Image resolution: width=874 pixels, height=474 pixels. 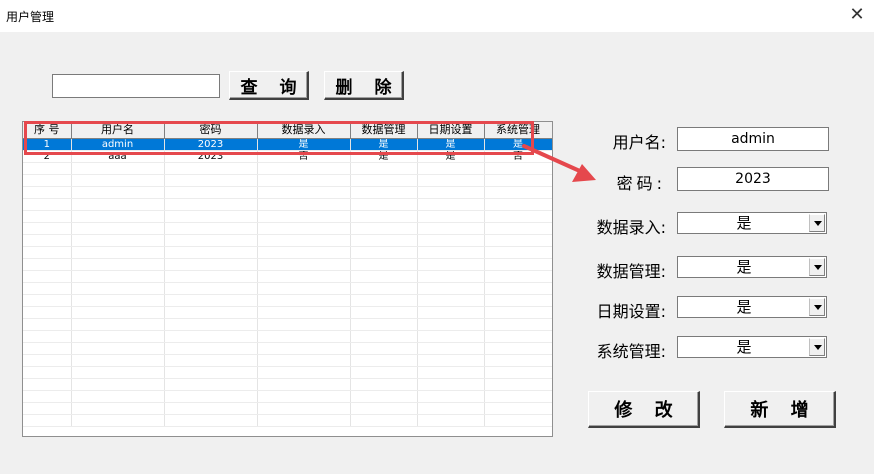 I want to click on grid-header-cell: 密码, so click(x=211, y=130).